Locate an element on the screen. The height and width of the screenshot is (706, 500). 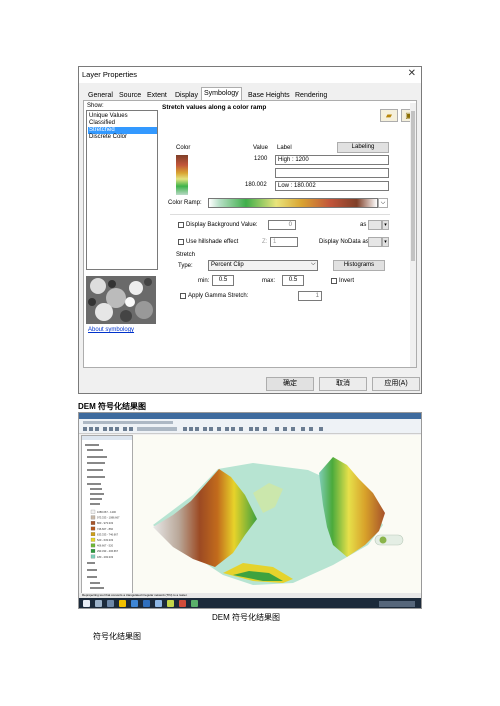
z-factor-input: 1 is located at coordinates (284, 242).